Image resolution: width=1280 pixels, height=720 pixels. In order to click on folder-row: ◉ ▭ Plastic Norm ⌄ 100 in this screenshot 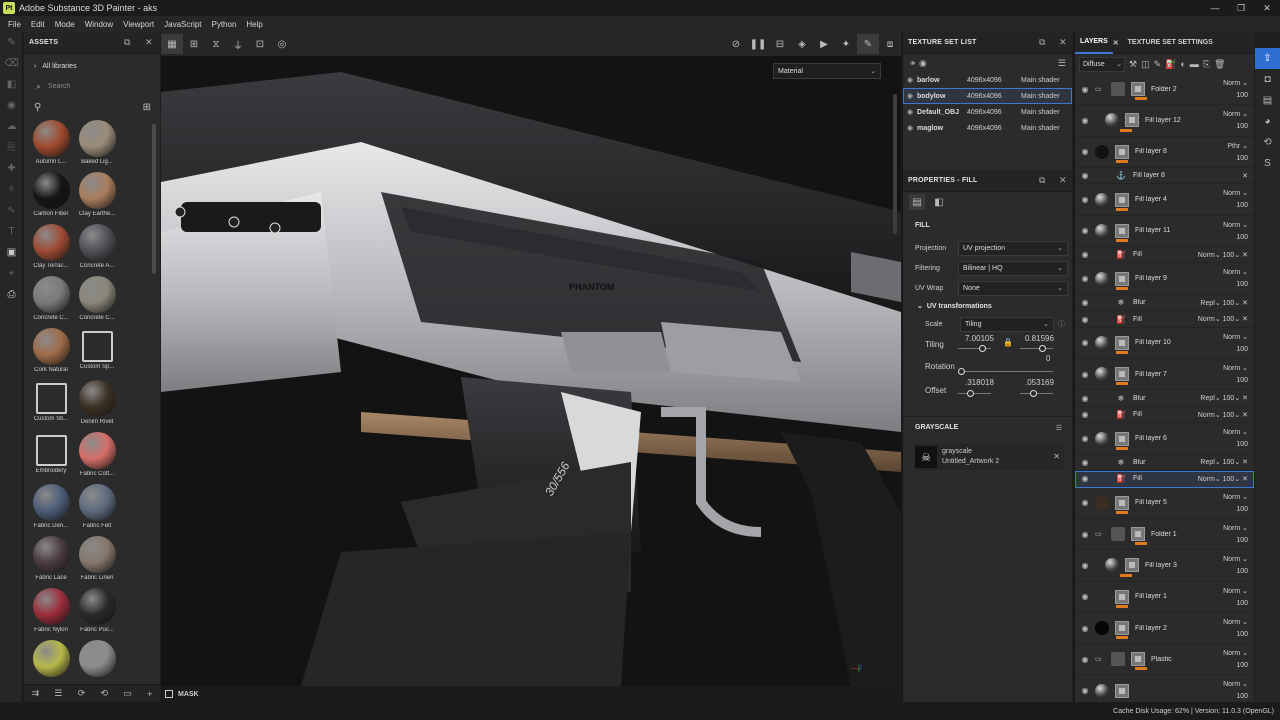, I will do `click(1164, 660)`.